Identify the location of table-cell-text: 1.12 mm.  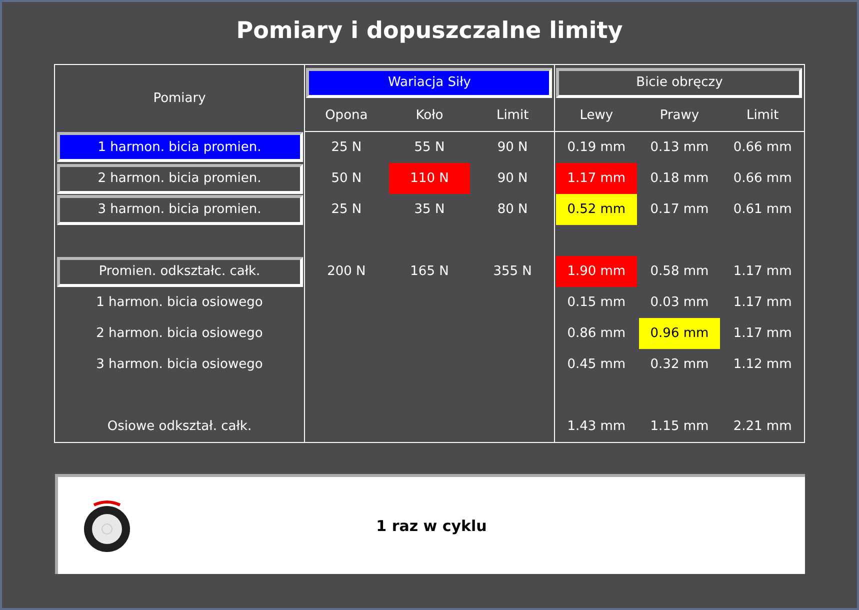
(762, 365).